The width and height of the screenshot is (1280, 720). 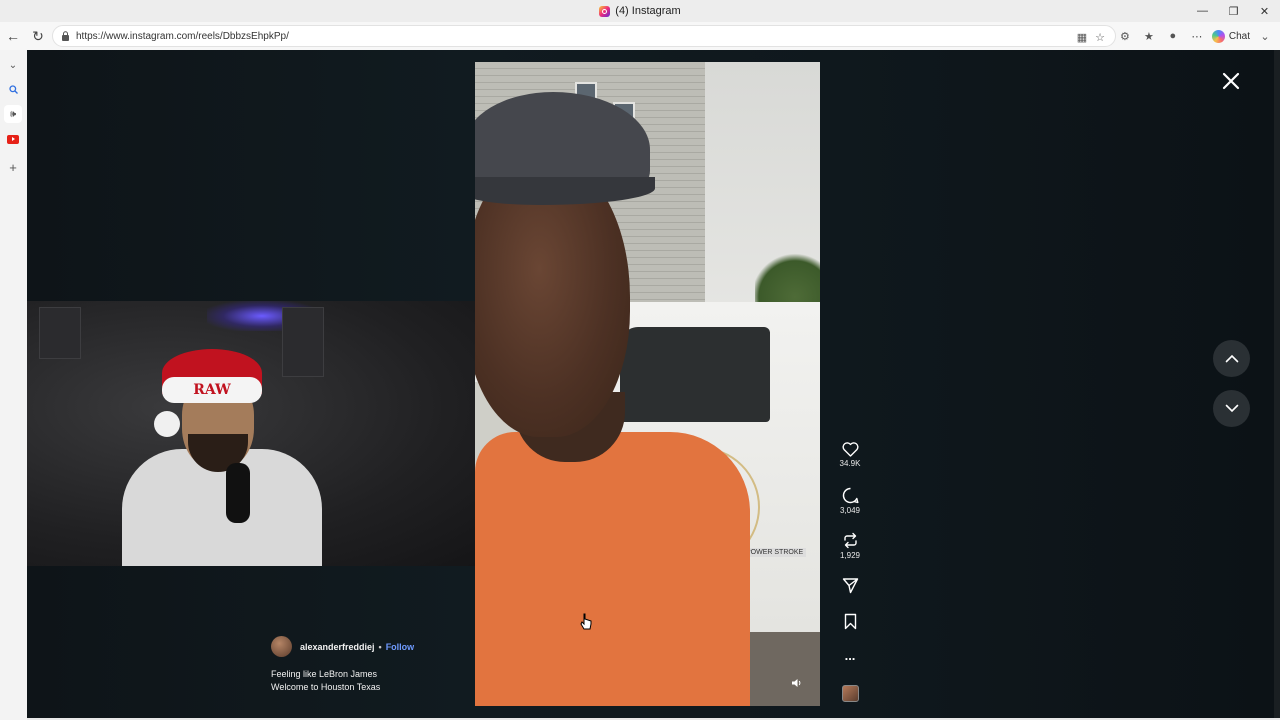 I want to click on likes-count: 34.9K, so click(x=850, y=463).